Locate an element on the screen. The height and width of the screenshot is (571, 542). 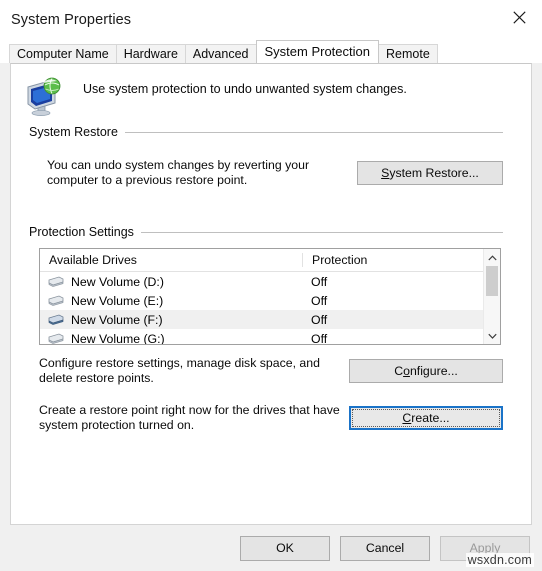
scroll-down-button is located at coordinates (492, 335).